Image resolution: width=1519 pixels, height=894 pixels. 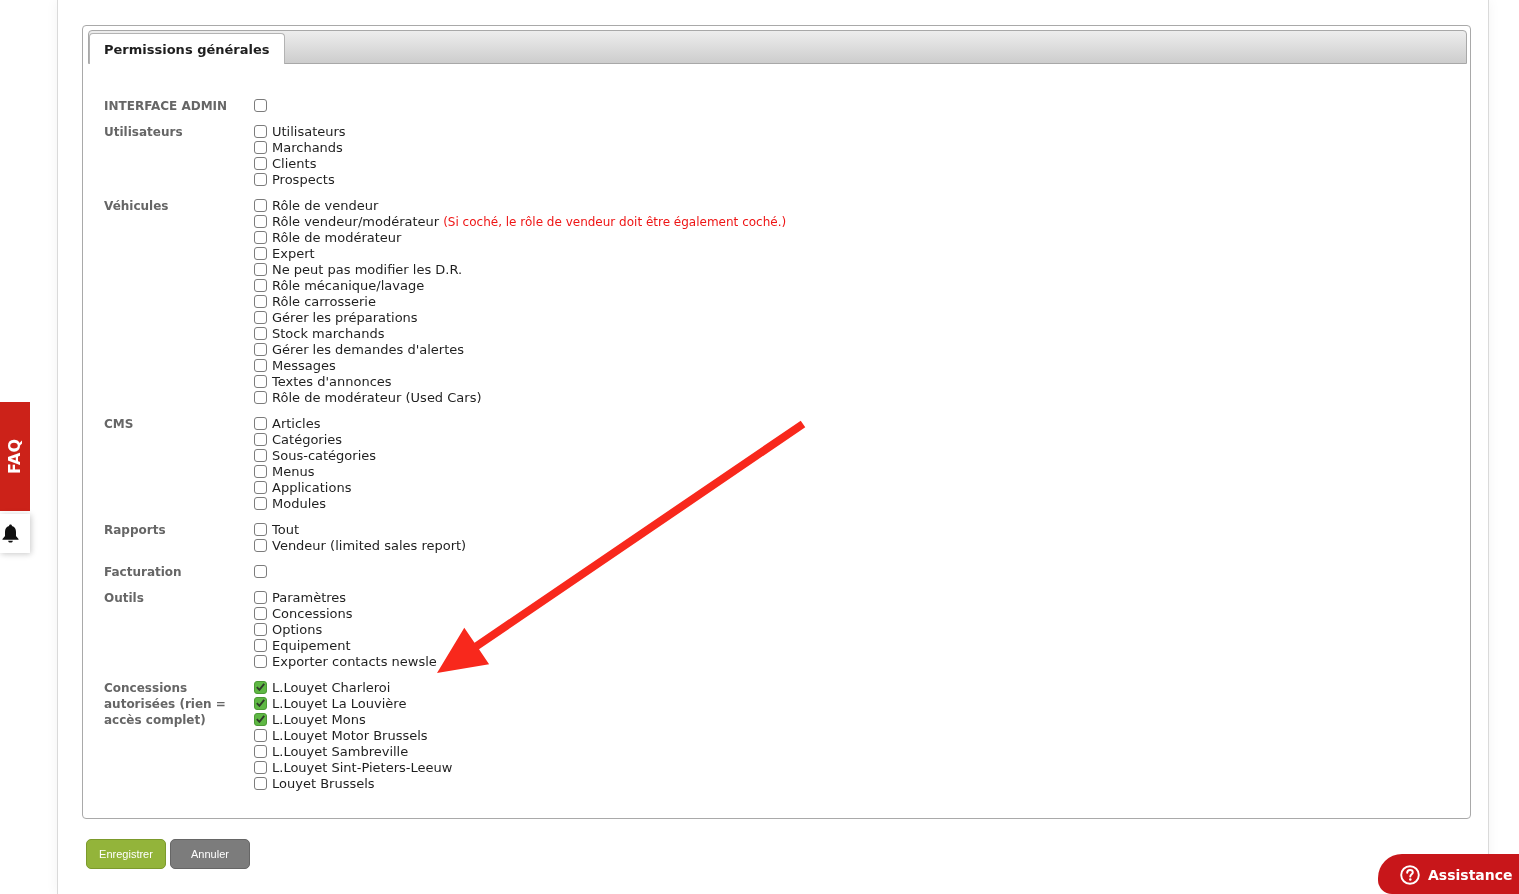 What do you see at coordinates (311, 646) in the screenshot?
I see `checkbox-label: Equipement` at bounding box center [311, 646].